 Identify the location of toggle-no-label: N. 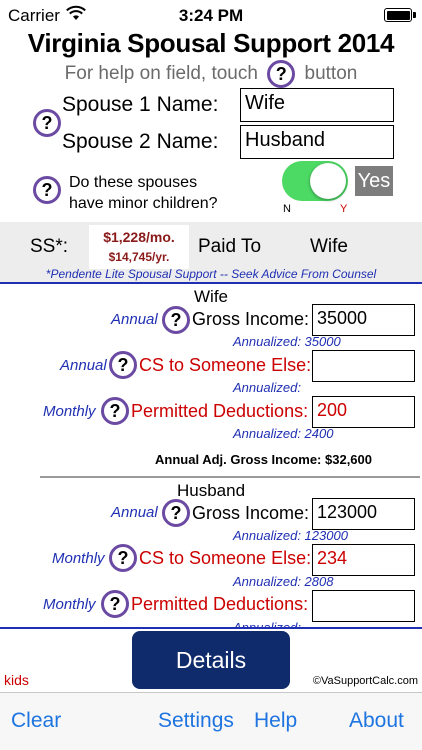
(287, 209).